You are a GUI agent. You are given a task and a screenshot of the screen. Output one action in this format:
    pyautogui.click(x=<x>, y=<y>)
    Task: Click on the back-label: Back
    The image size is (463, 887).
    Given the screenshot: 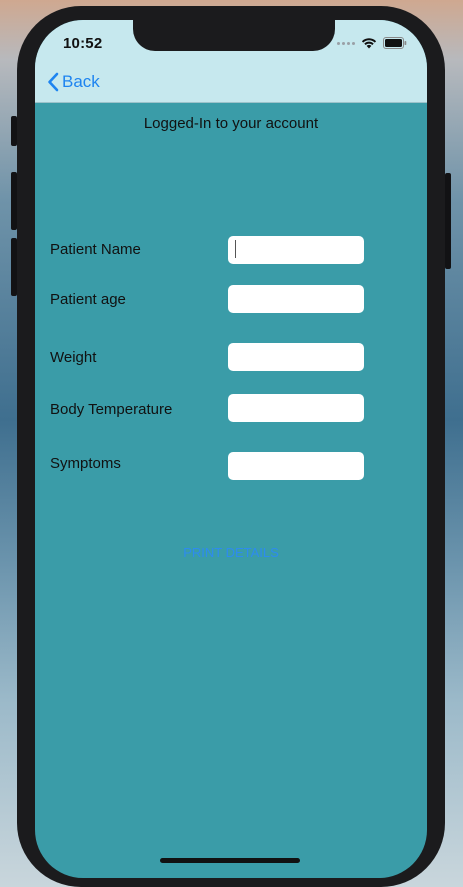 What is the action you would take?
    pyautogui.click(x=81, y=81)
    